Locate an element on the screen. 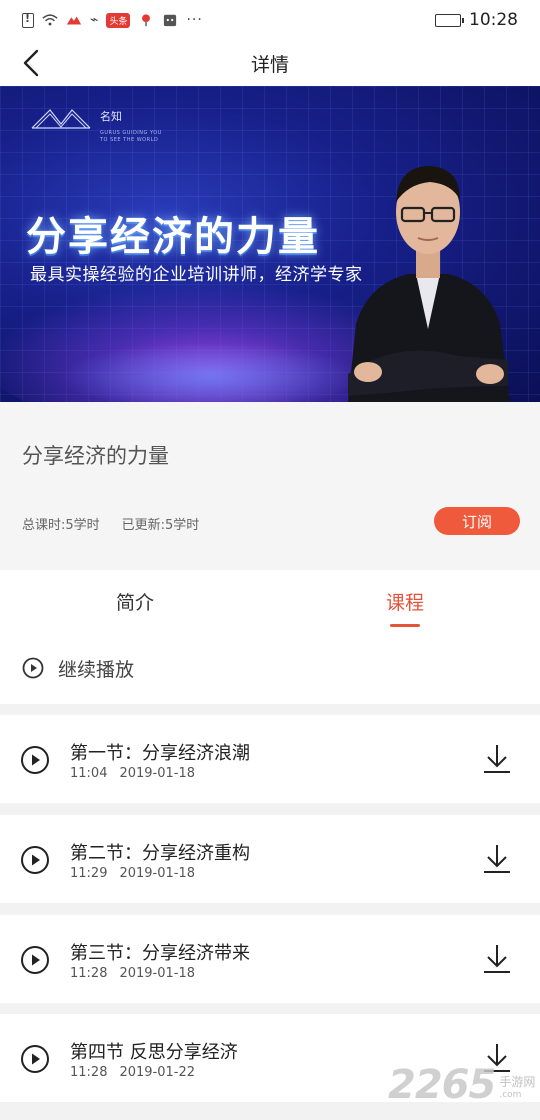 This screenshot has width=540, height=1120. page-title: 详情 is located at coordinates (269, 64).